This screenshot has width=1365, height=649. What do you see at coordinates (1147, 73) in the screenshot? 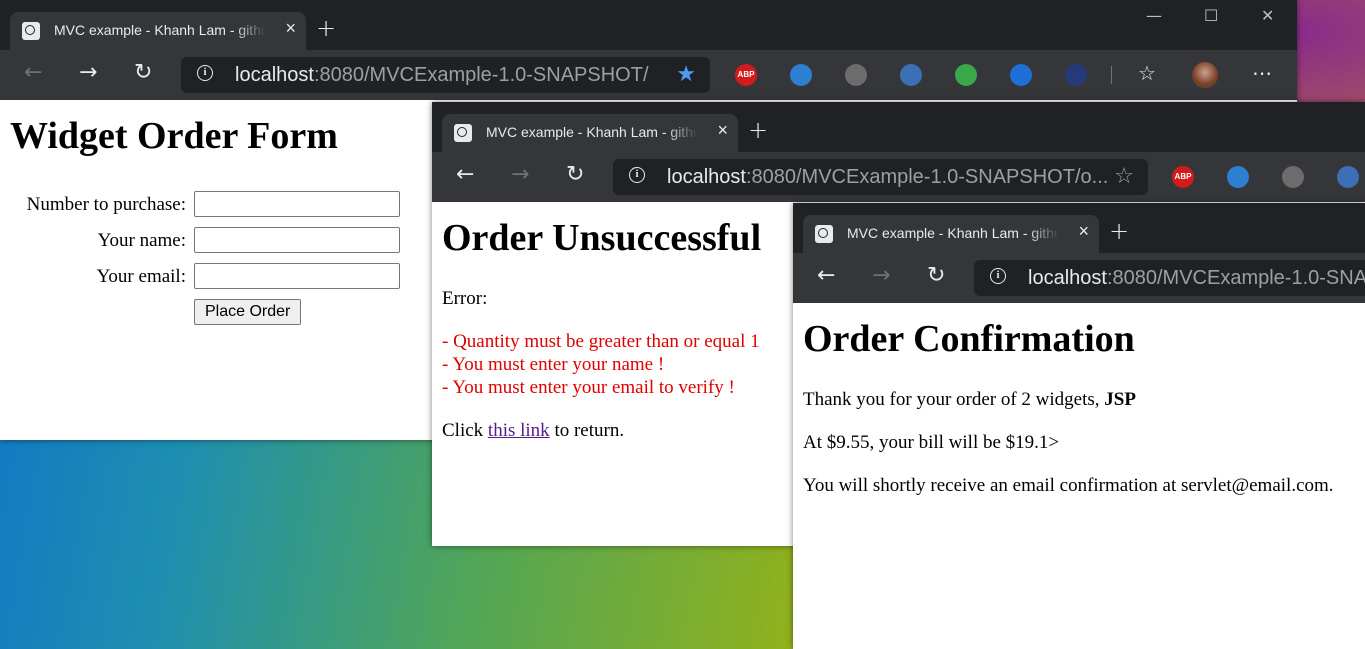
I see `favorites-icon: ☆` at bounding box center [1147, 73].